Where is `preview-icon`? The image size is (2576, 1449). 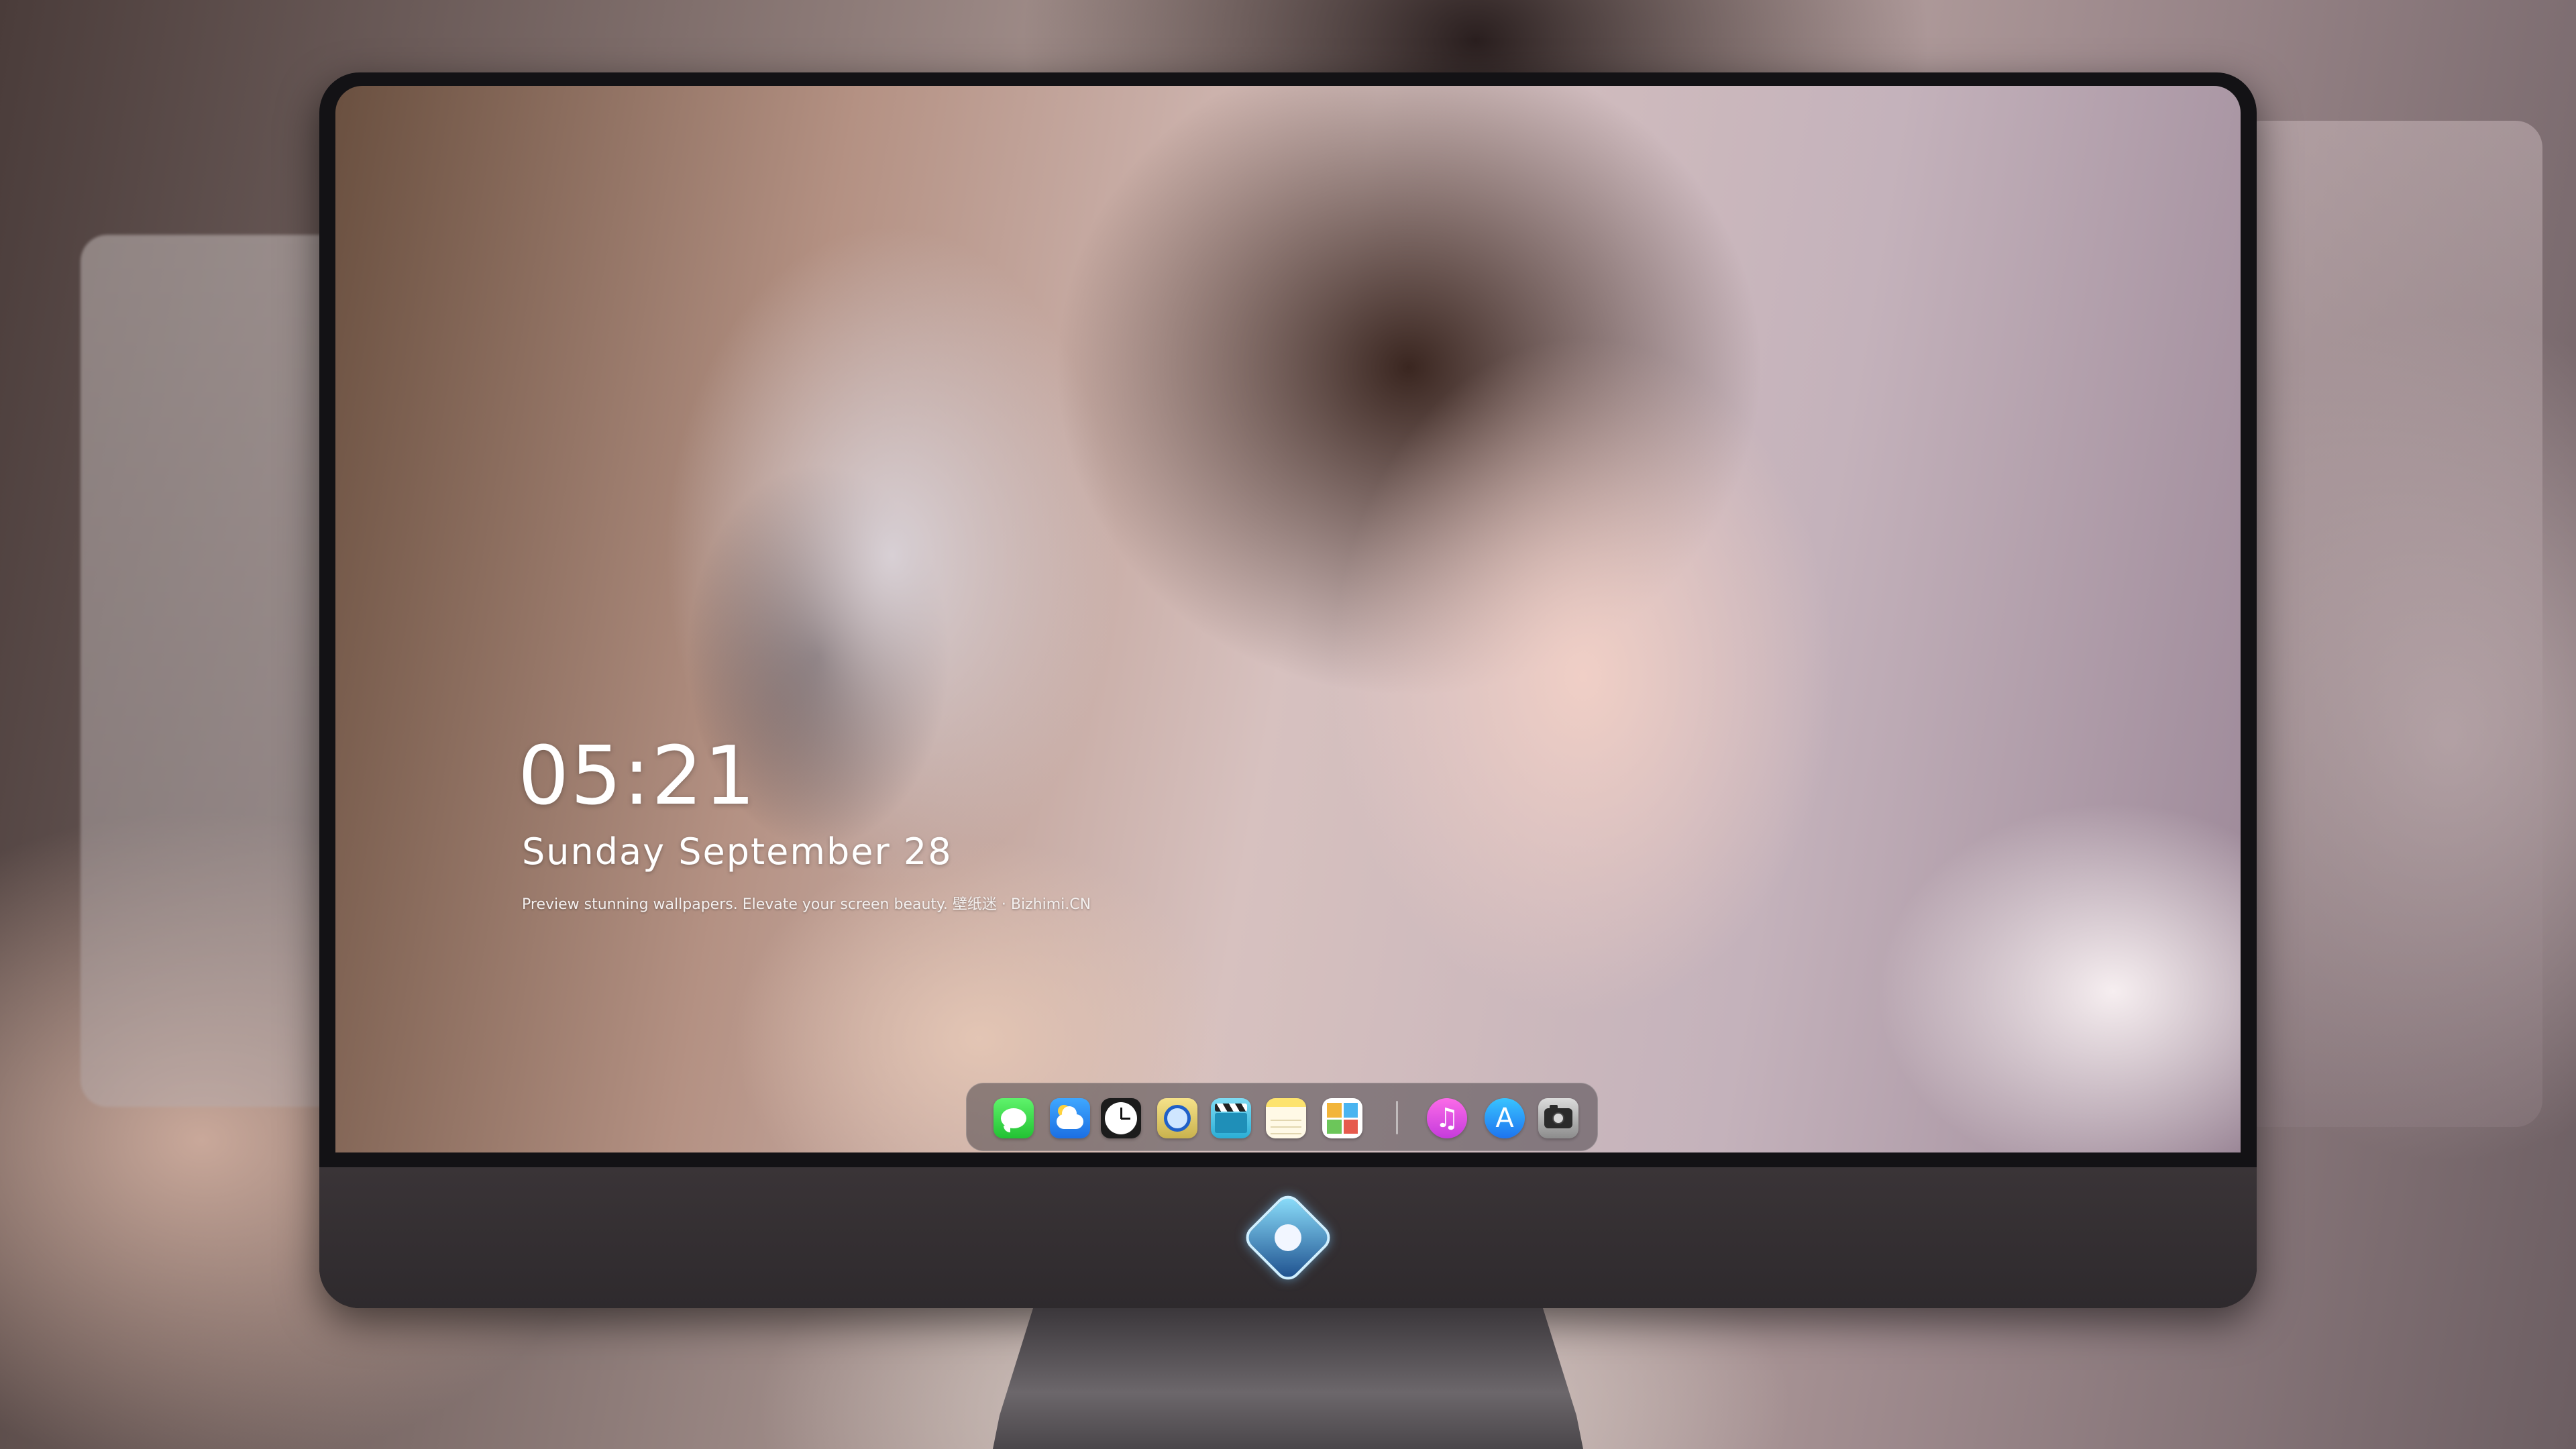 preview-icon is located at coordinates (1177, 1118).